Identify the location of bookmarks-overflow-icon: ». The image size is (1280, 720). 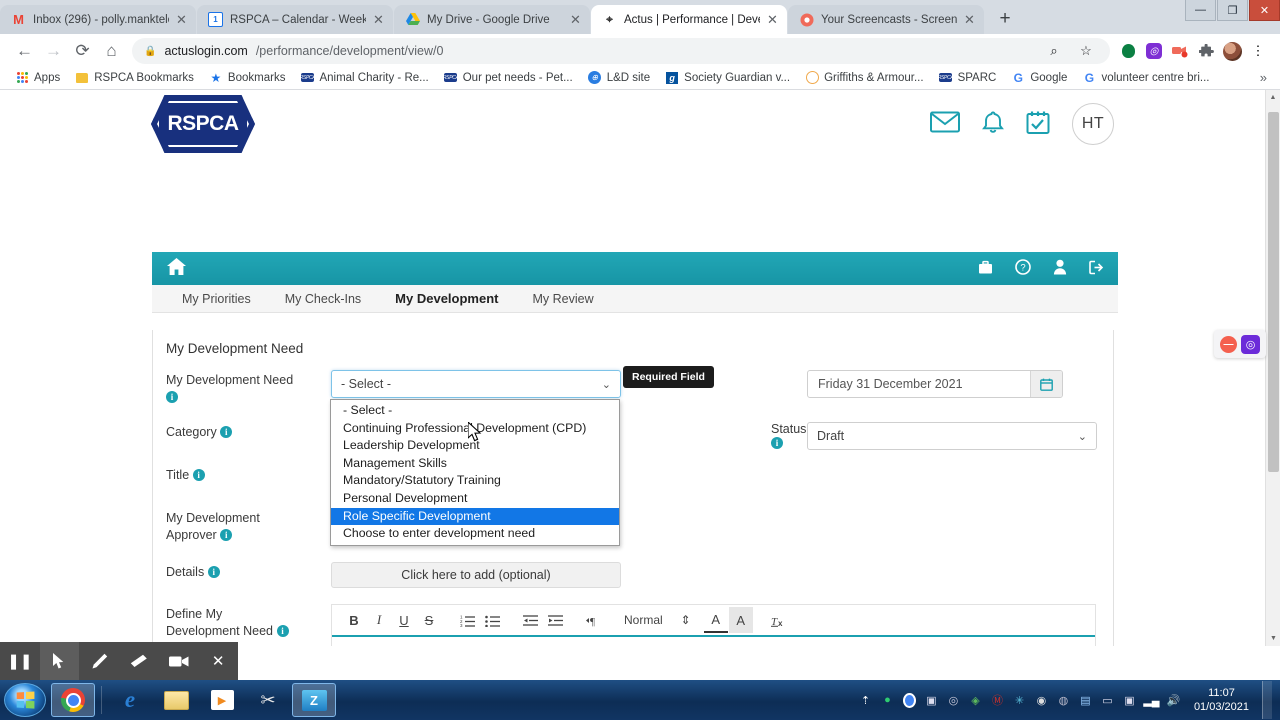
(1265, 77).